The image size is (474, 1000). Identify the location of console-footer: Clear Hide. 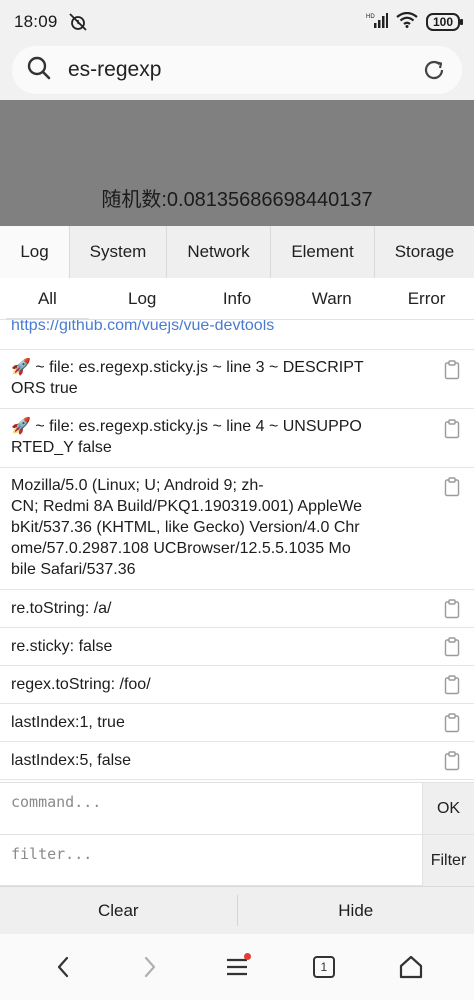
(237, 910).